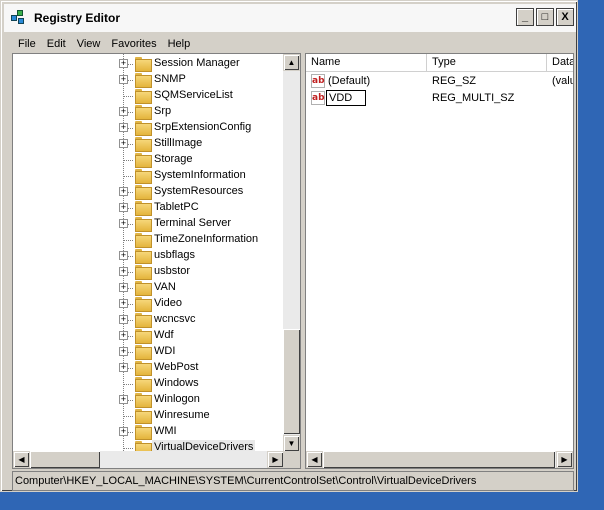 This screenshot has height=510, width=604. Describe the element at coordinates (202, 127) in the screenshot. I see `tree-node-label: SrpExtensionConfig` at that location.